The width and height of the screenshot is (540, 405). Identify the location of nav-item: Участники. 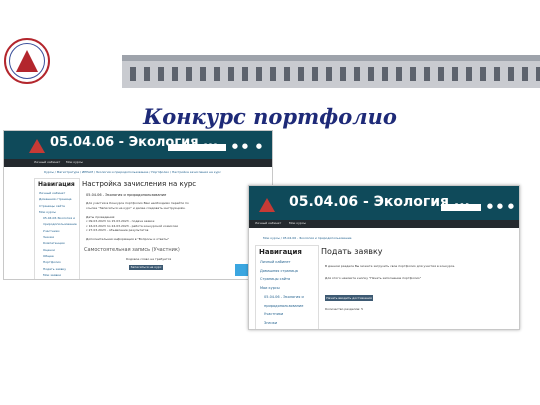
(287, 314).